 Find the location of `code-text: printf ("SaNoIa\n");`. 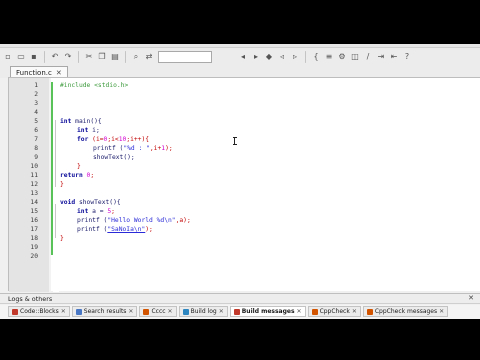

code-text: printf ("SaNoIa\n"); is located at coordinates (115, 229).